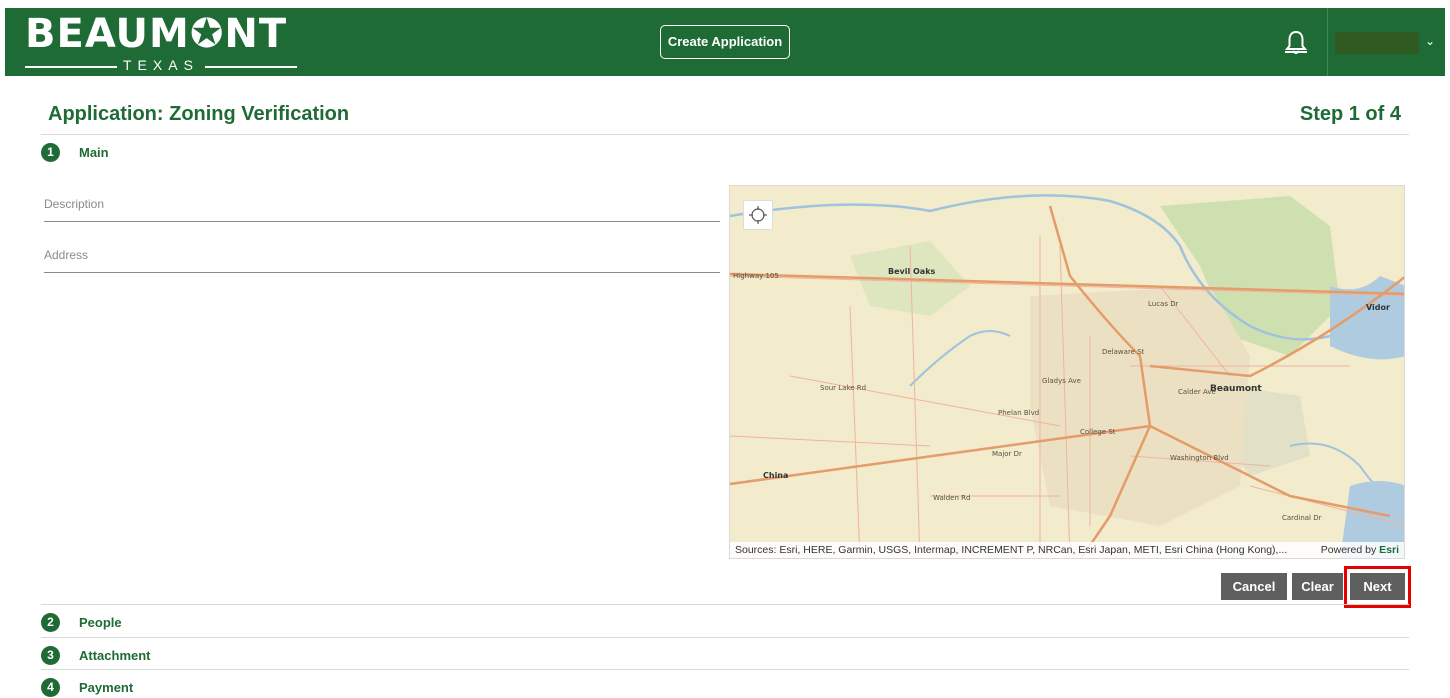 The width and height of the screenshot is (1450, 698). Describe the element at coordinates (106, 687) in the screenshot. I see `section-label: Payment` at that location.